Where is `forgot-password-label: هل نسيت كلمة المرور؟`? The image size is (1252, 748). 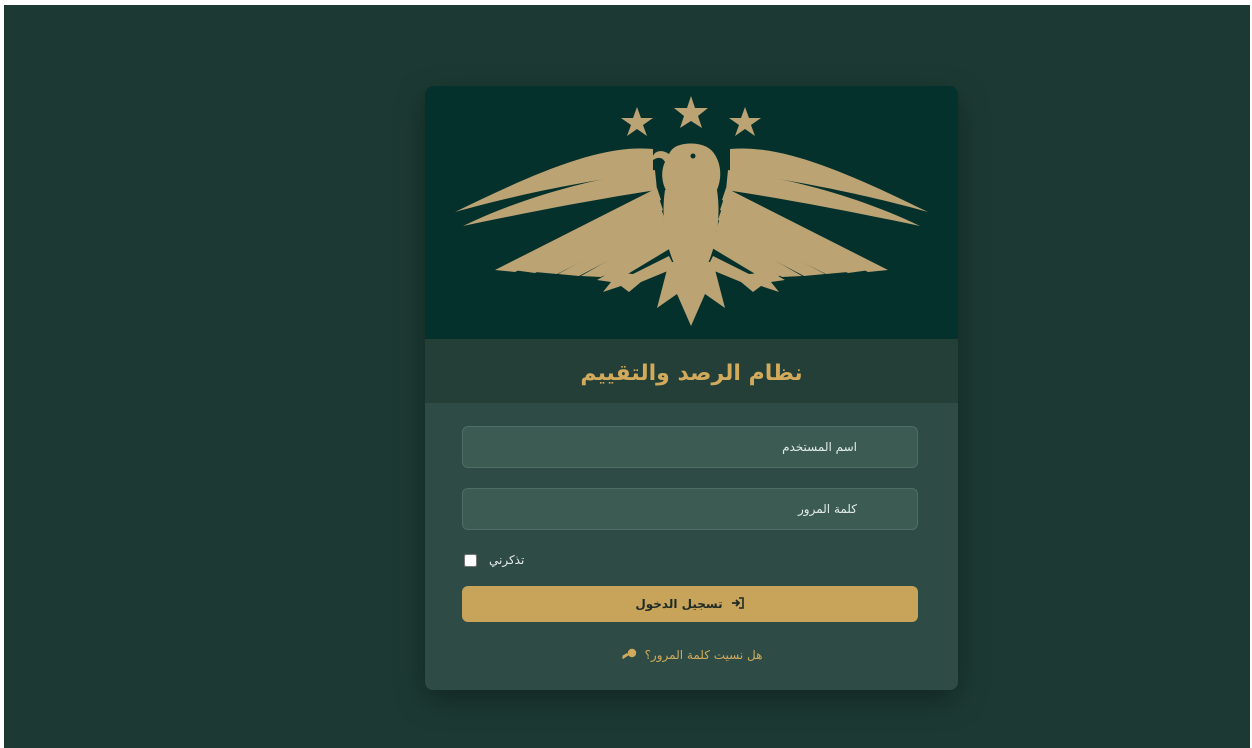
forgot-password-label: هل نسيت كلمة المرور؟ is located at coordinates (703, 655).